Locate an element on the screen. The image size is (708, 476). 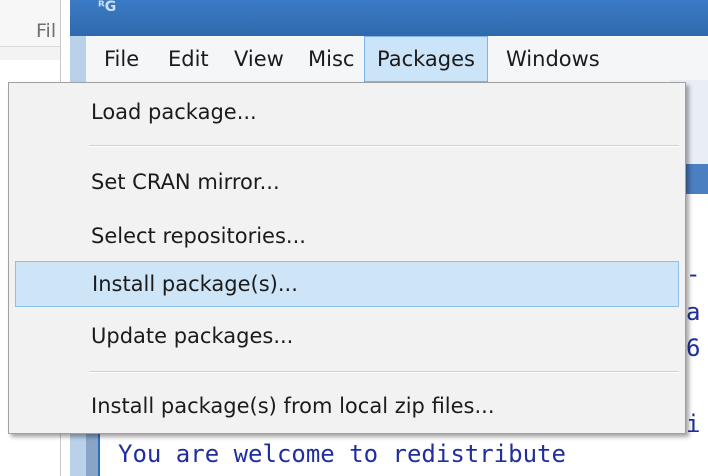
console-line: You are welcome to redistribute is located at coordinates (342, 454).